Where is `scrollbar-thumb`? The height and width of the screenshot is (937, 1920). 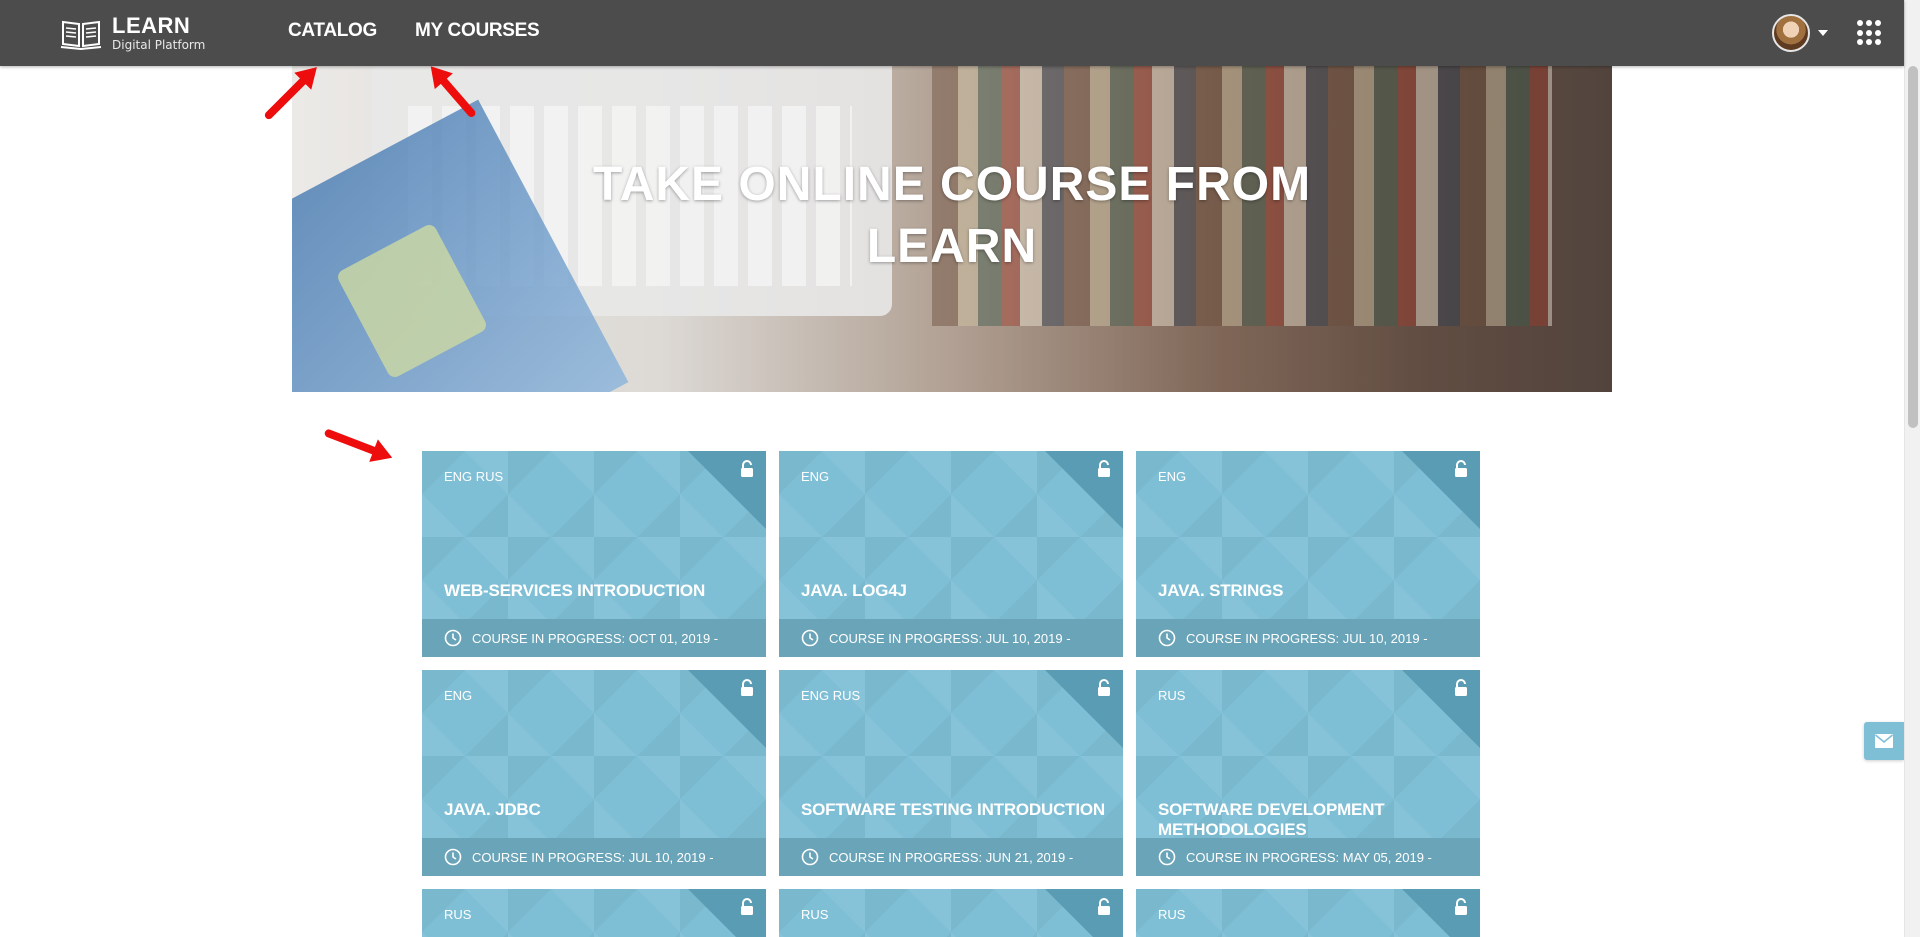 scrollbar-thumb is located at coordinates (1913, 247).